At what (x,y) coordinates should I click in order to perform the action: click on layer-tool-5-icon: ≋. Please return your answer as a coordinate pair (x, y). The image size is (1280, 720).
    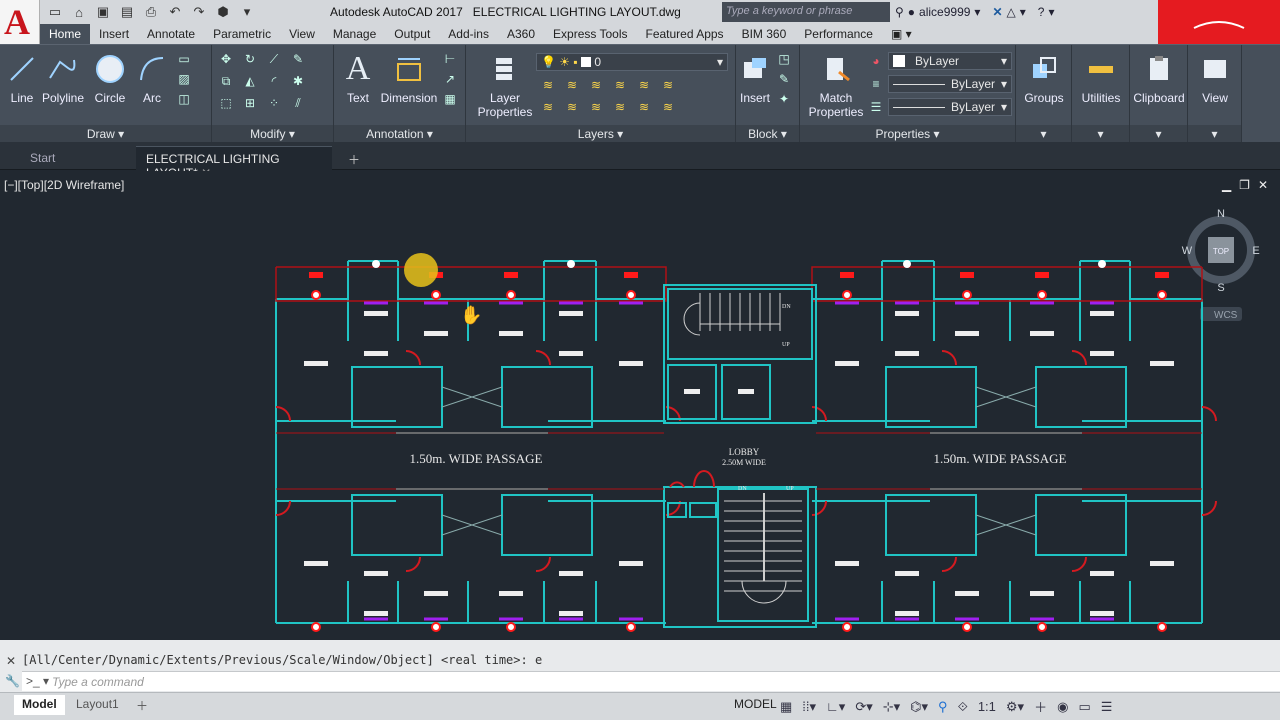
    Looking at the image, I should click on (644, 85).